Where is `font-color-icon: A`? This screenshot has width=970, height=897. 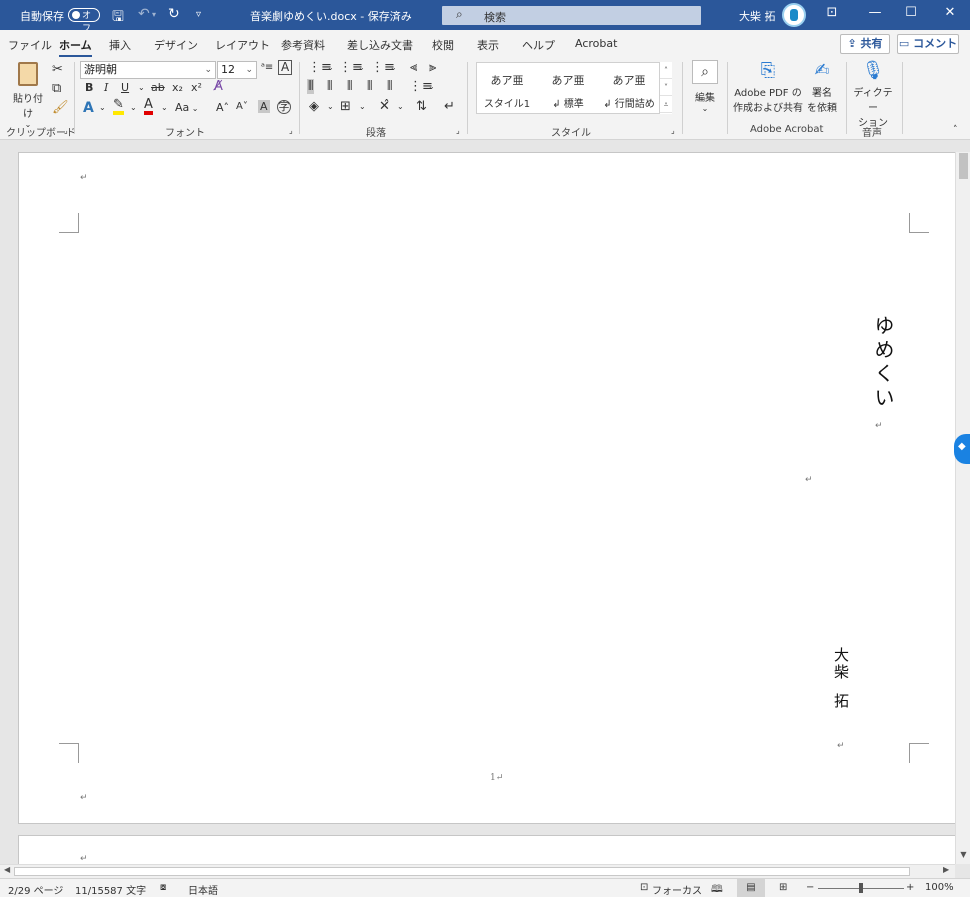 font-color-icon: A is located at coordinates (148, 106).